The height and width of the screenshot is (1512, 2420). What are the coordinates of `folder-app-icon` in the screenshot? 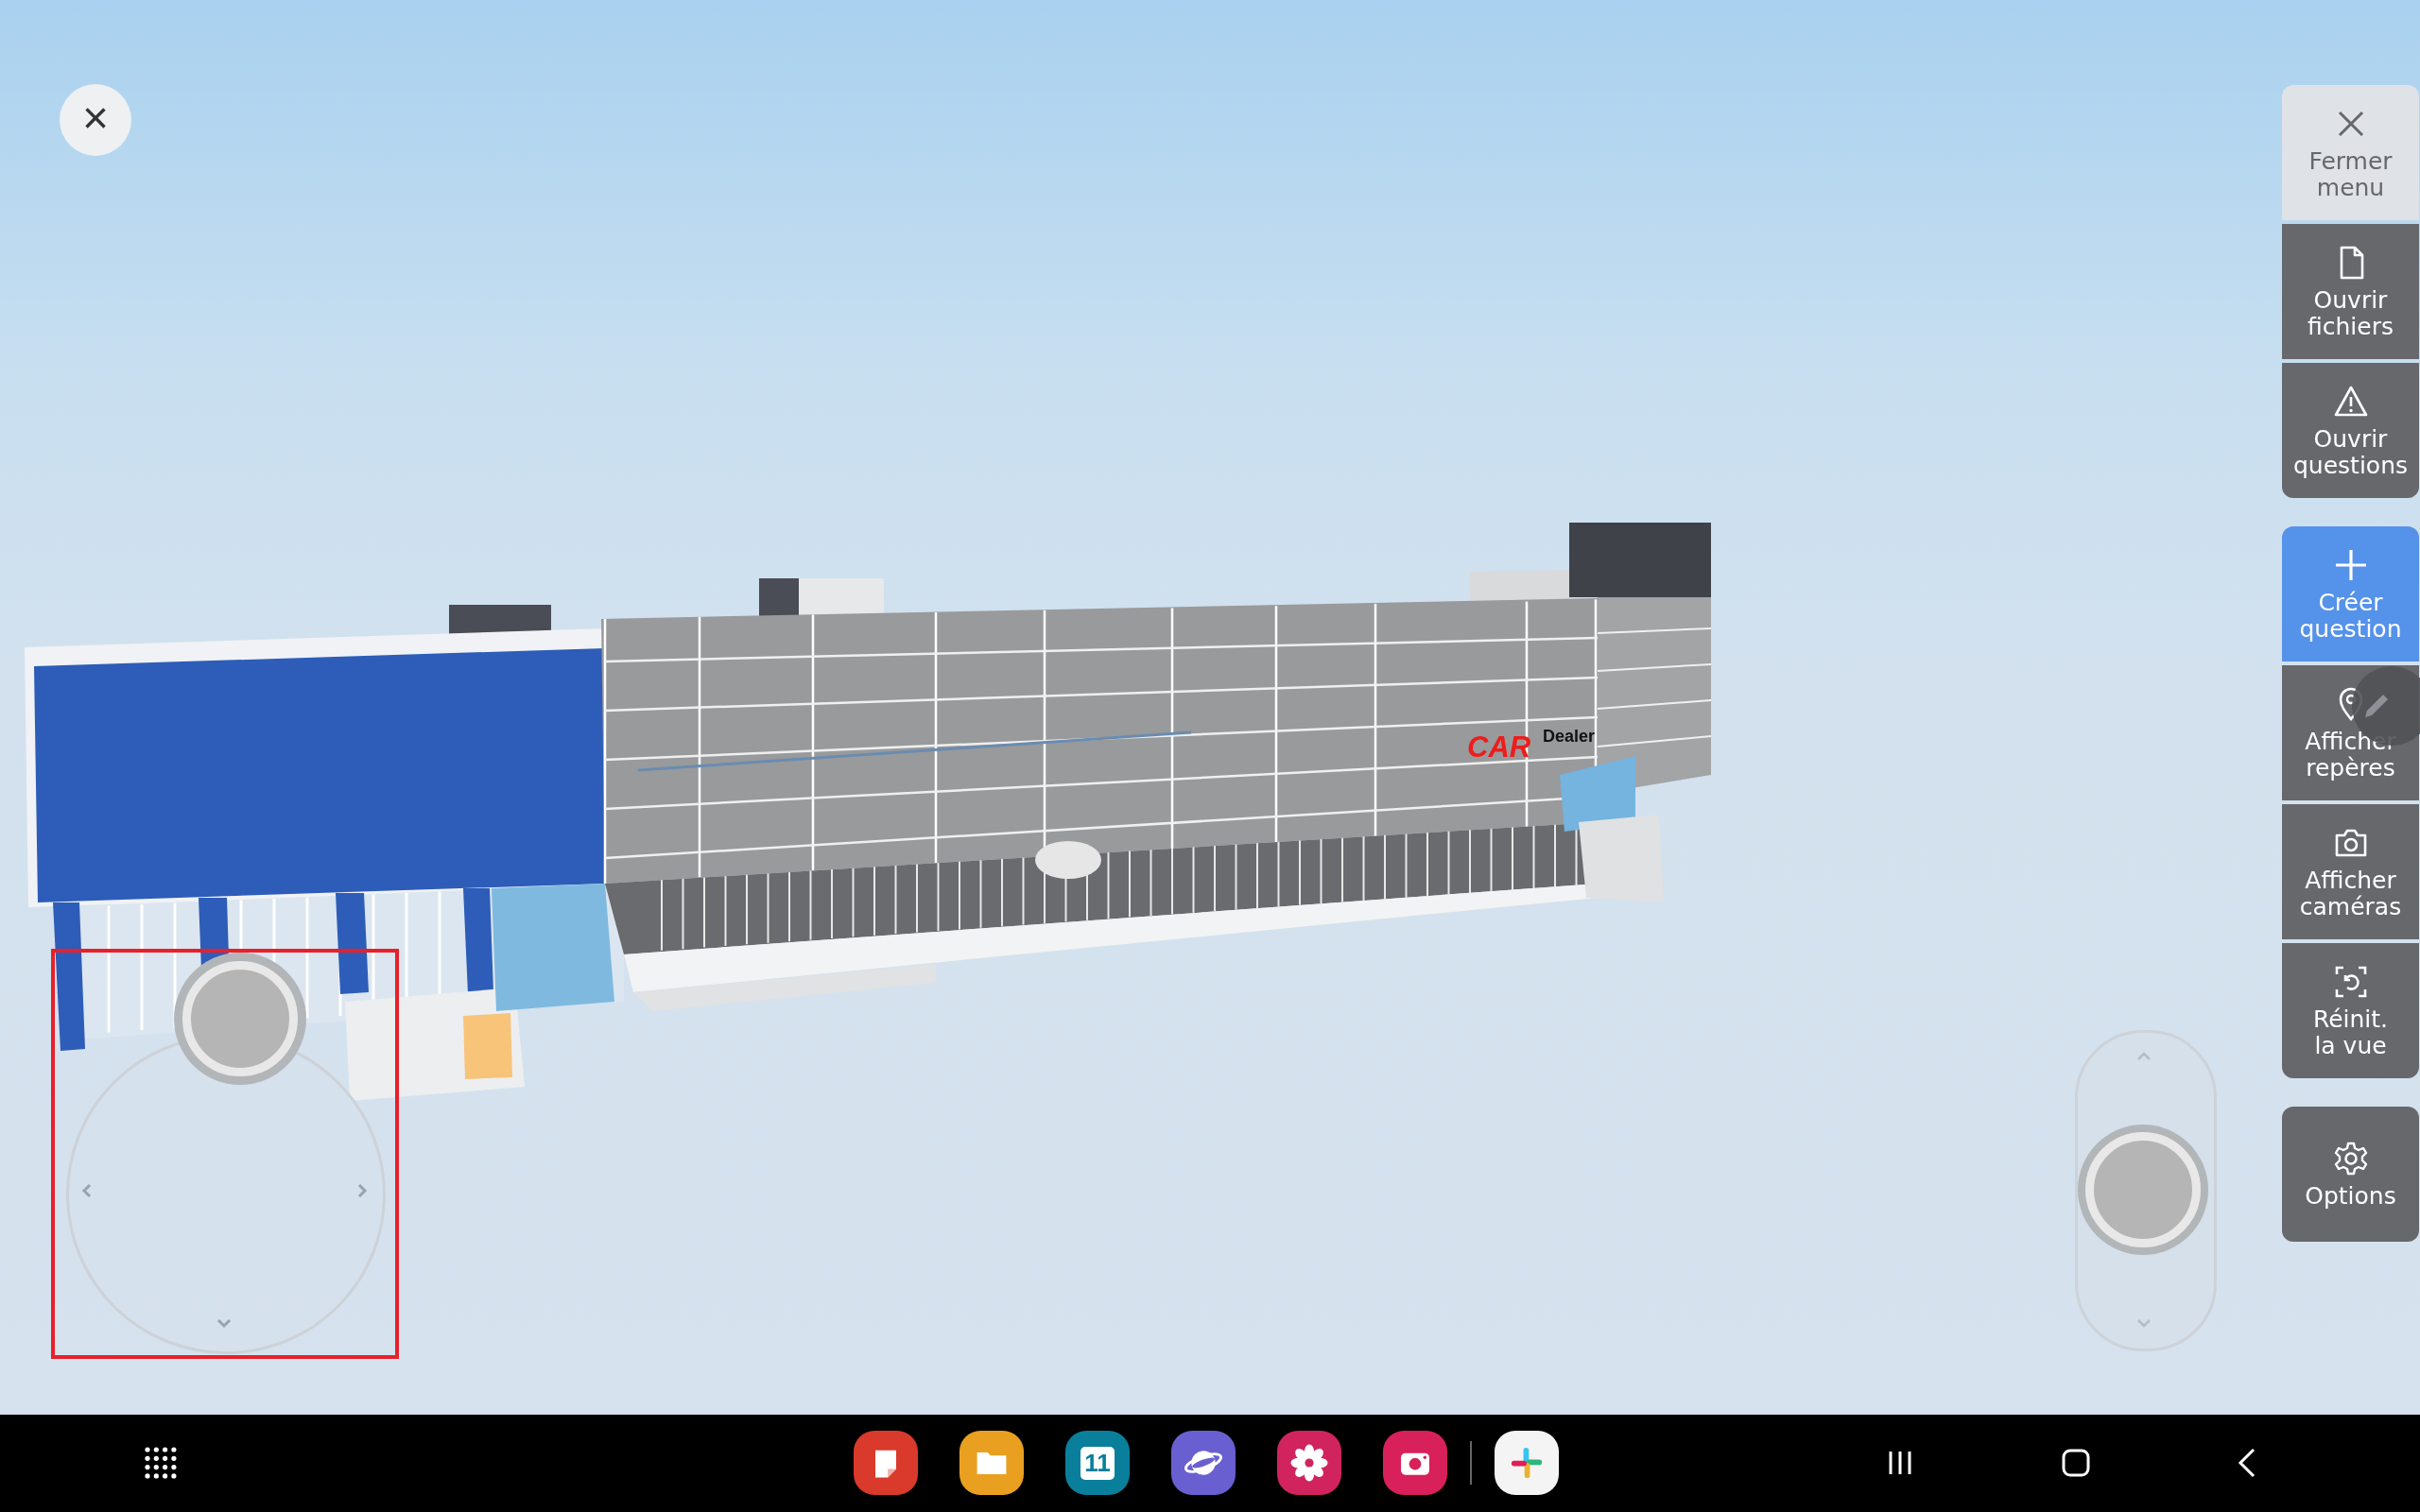 It's located at (991, 1463).